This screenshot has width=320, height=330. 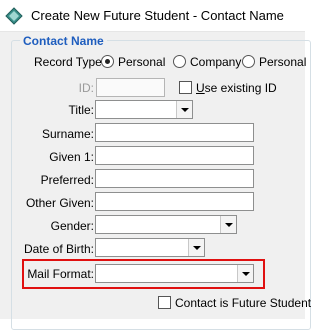 I want to click on contact-future-student-label: Contact is Future Student, so click(x=243, y=303).